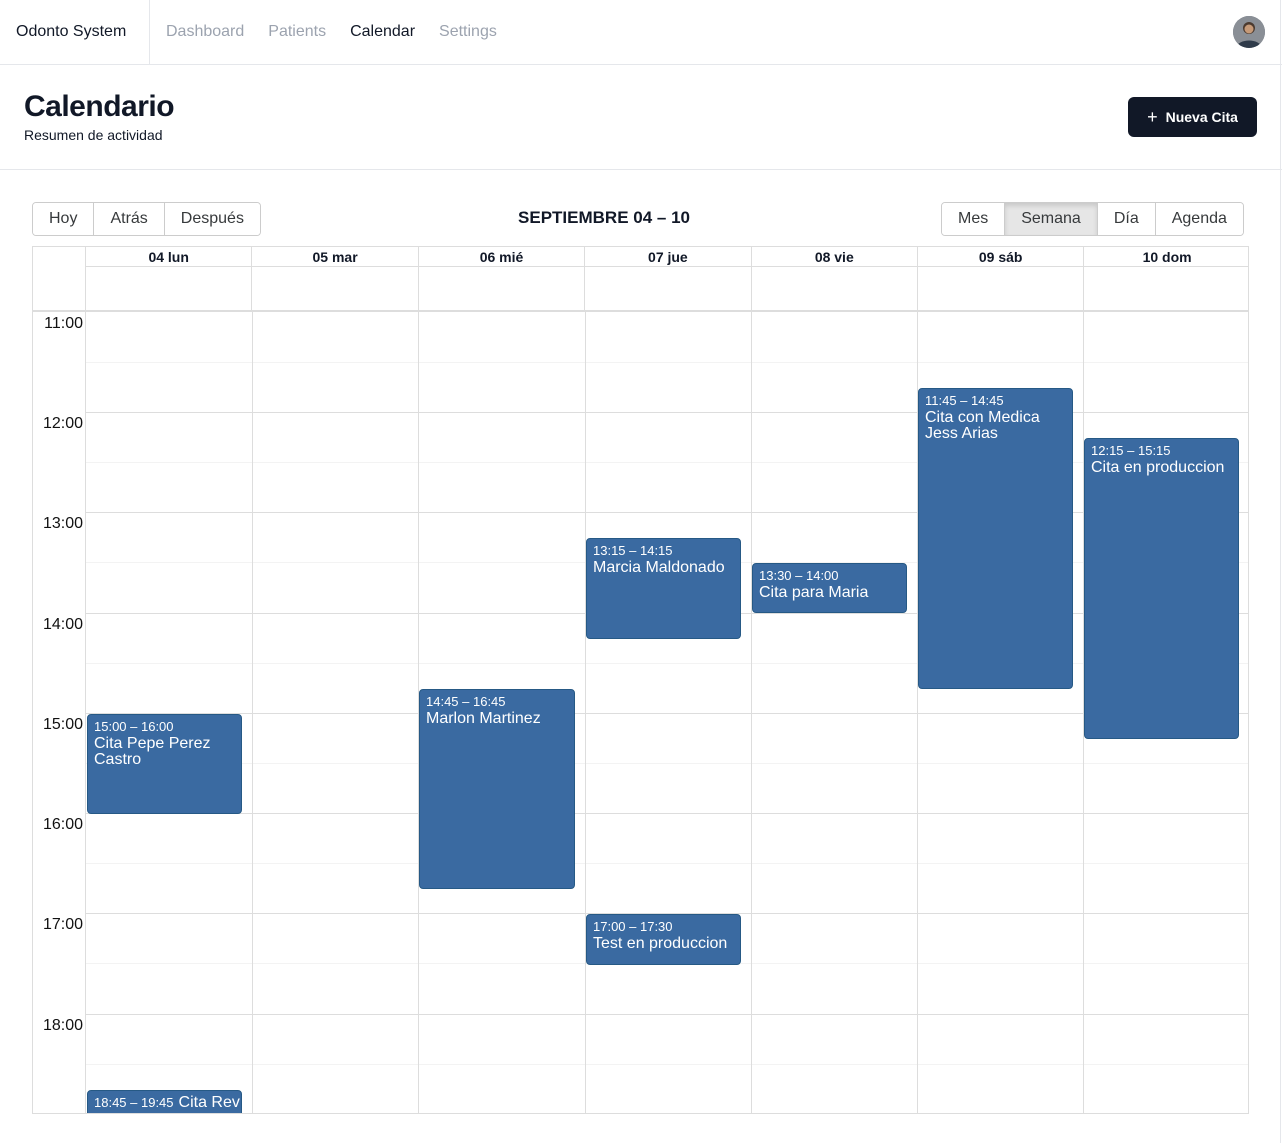 The image size is (1282, 1143). What do you see at coordinates (1051, 219) in the screenshot?
I see `view-week-button: Semana` at bounding box center [1051, 219].